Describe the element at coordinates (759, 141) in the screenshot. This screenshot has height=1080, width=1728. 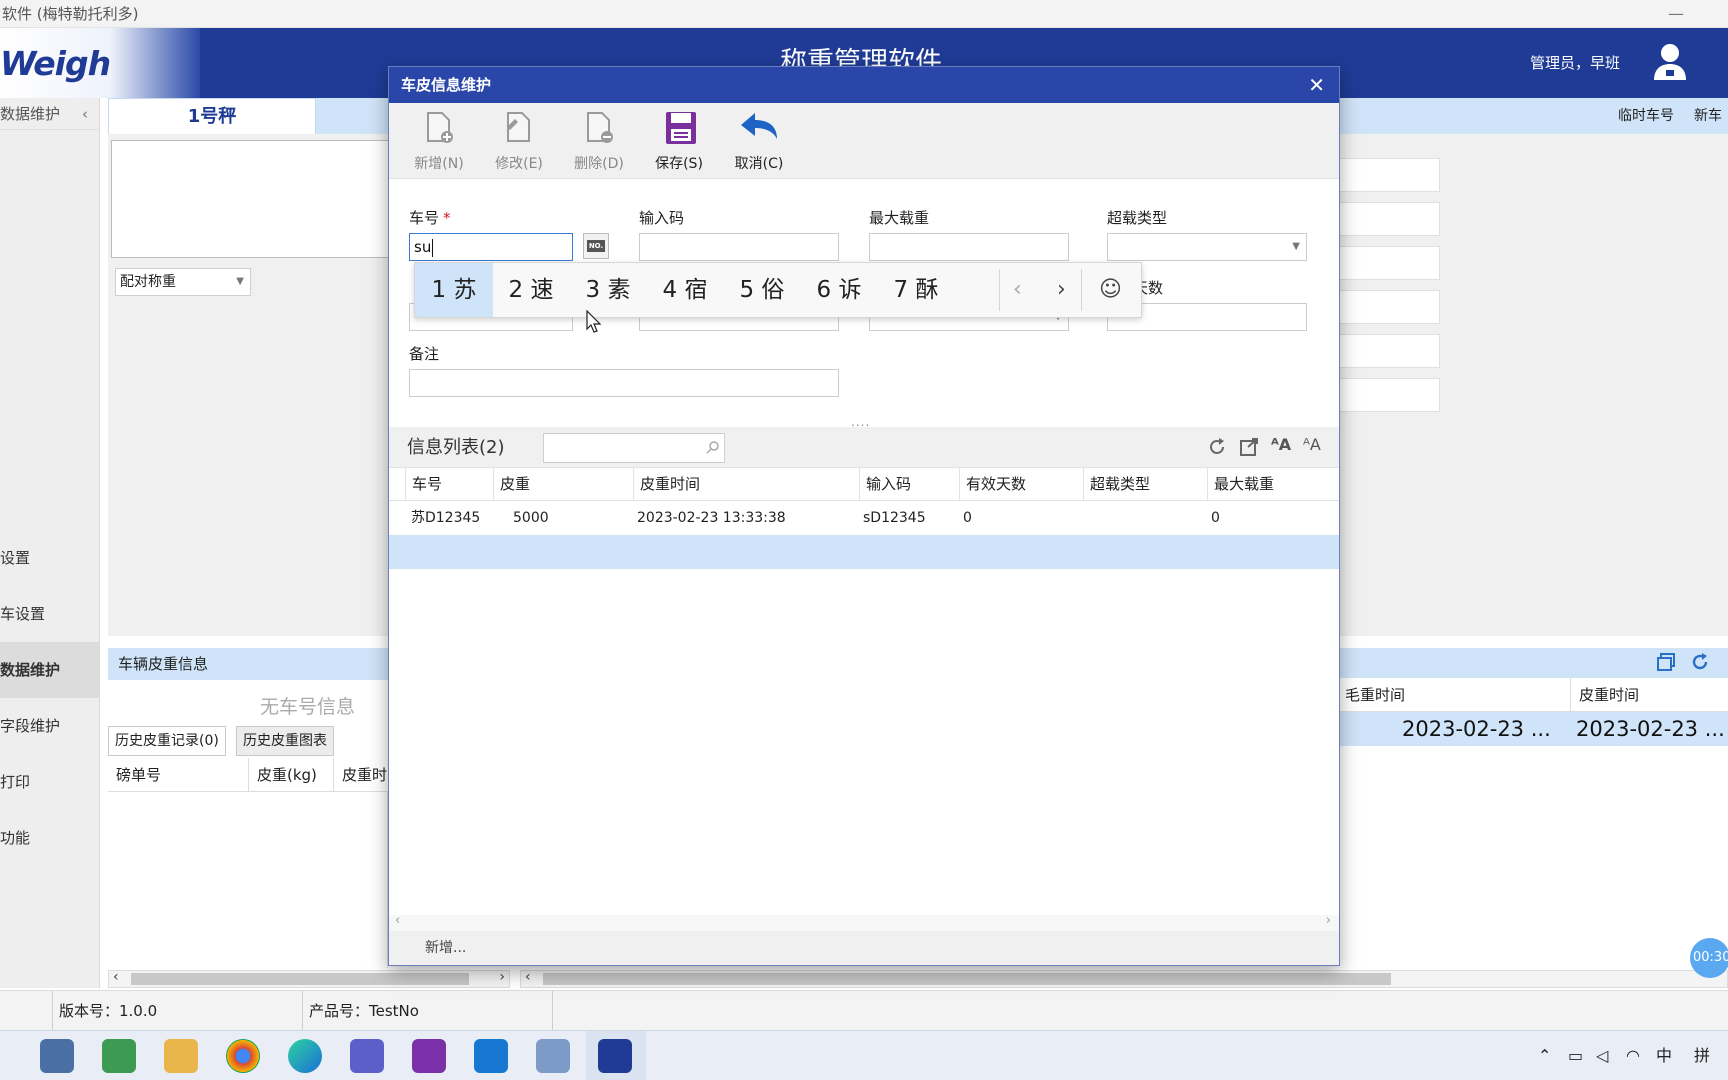
I see `cancel-button: 取消(C)` at that location.